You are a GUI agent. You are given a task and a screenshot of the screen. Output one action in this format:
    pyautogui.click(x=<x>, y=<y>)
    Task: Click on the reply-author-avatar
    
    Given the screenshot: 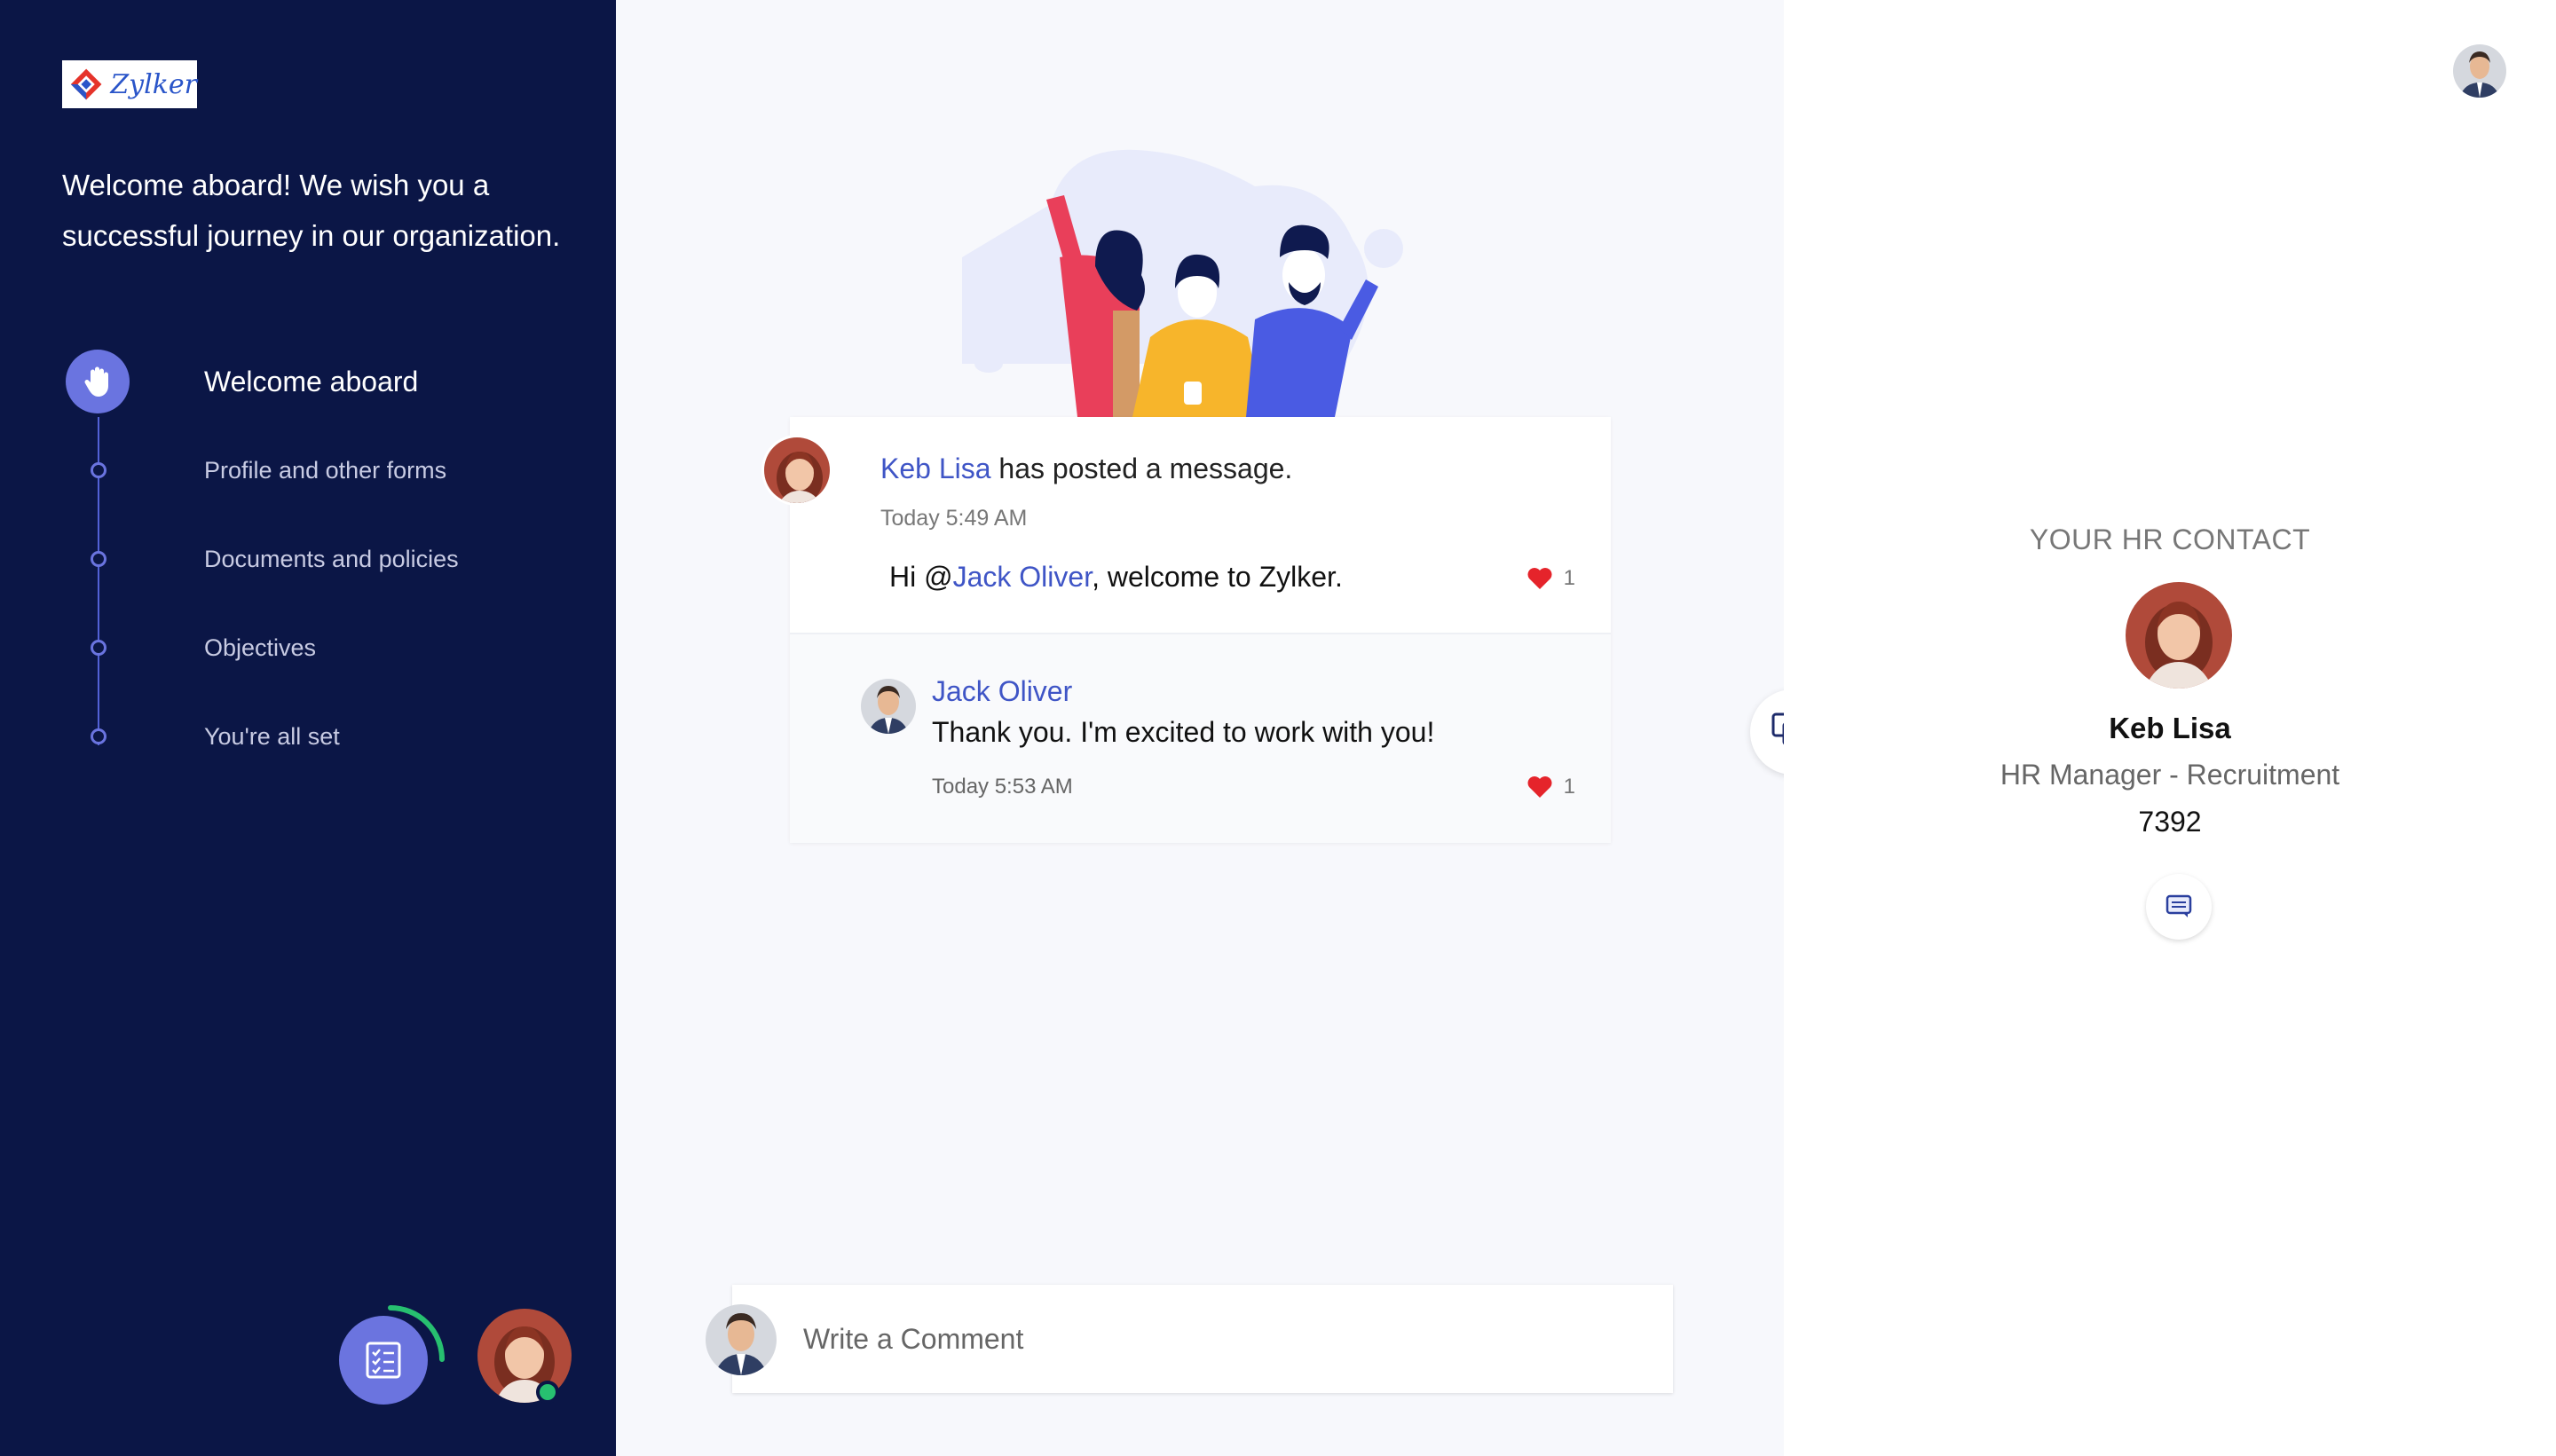 What is the action you would take?
    pyautogui.click(x=888, y=706)
    